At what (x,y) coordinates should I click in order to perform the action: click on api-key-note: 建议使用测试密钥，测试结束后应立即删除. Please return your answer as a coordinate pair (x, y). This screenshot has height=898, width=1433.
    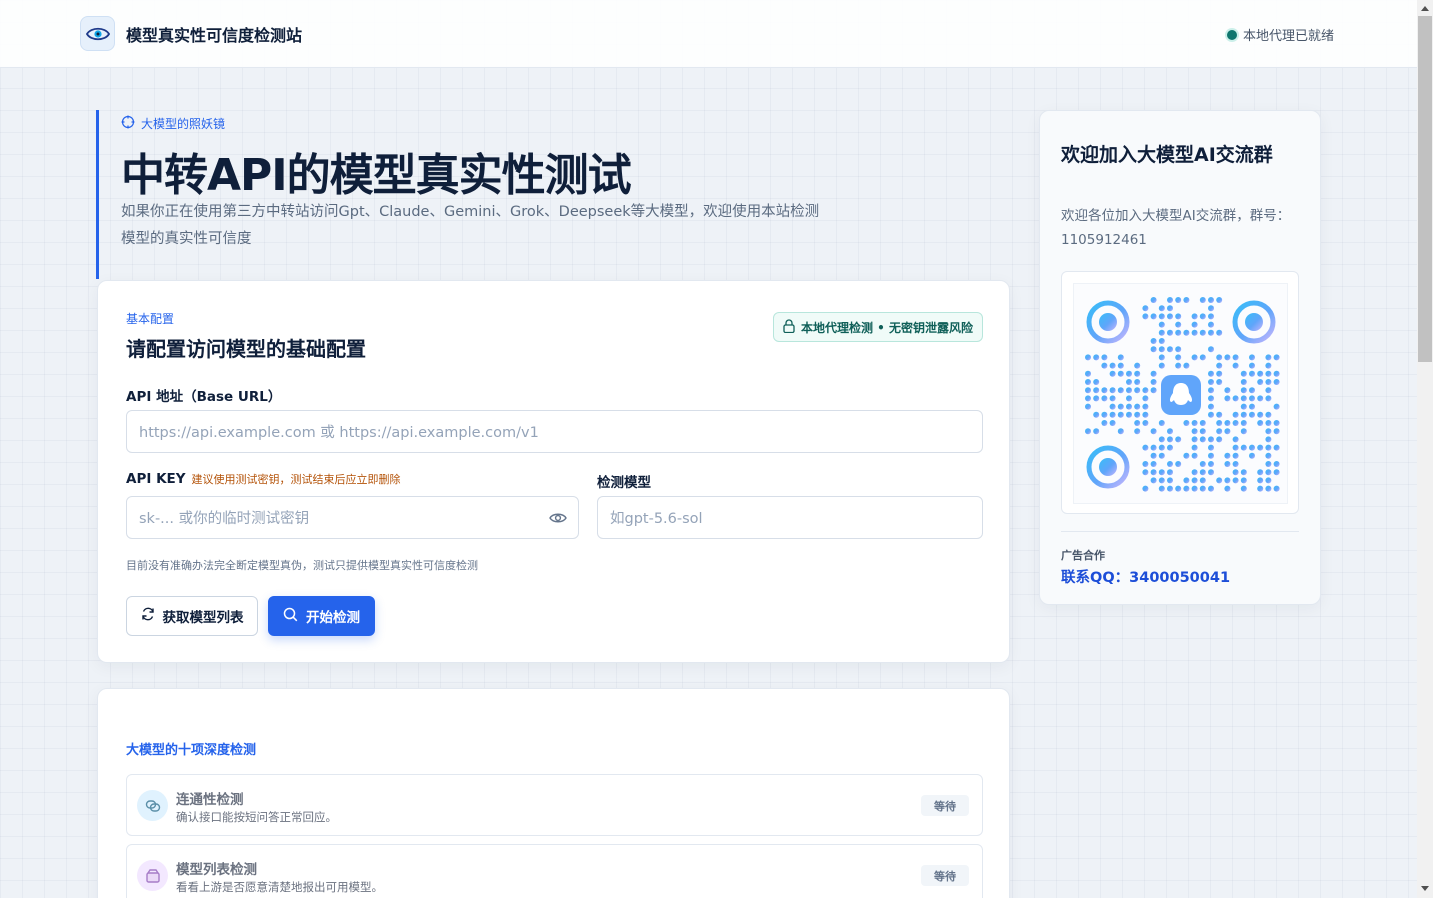
    Looking at the image, I should click on (296, 479).